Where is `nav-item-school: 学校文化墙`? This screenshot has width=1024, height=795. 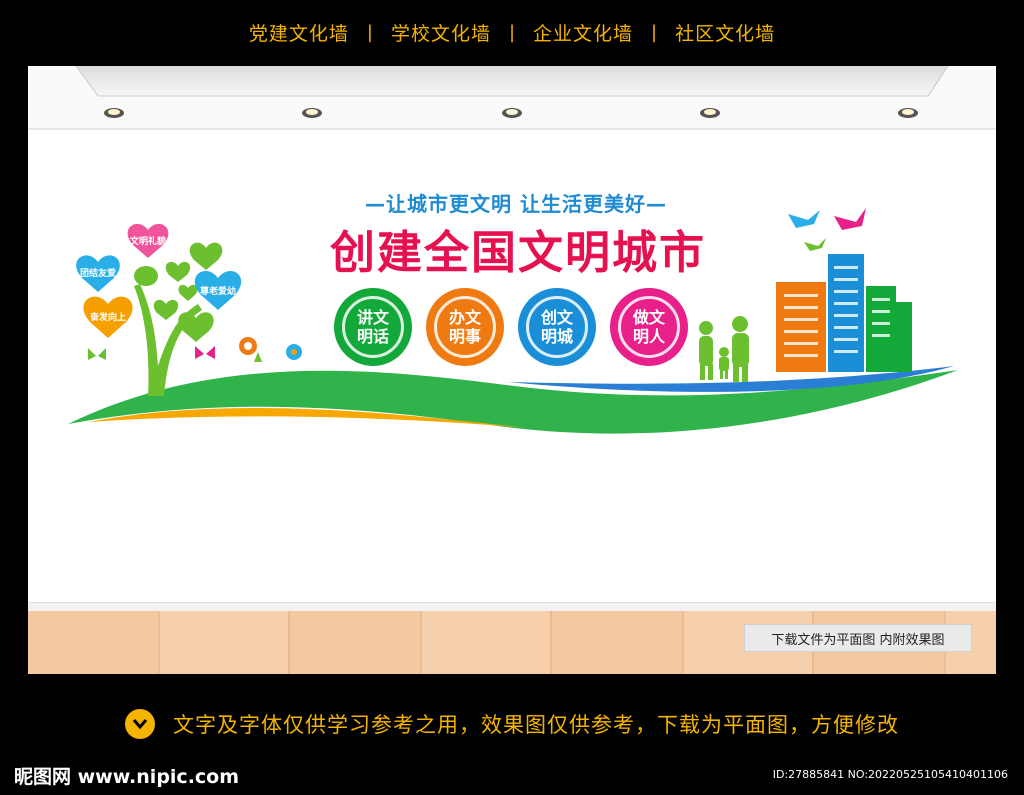 nav-item-school: 学校文化墙 is located at coordinates (441, 32).